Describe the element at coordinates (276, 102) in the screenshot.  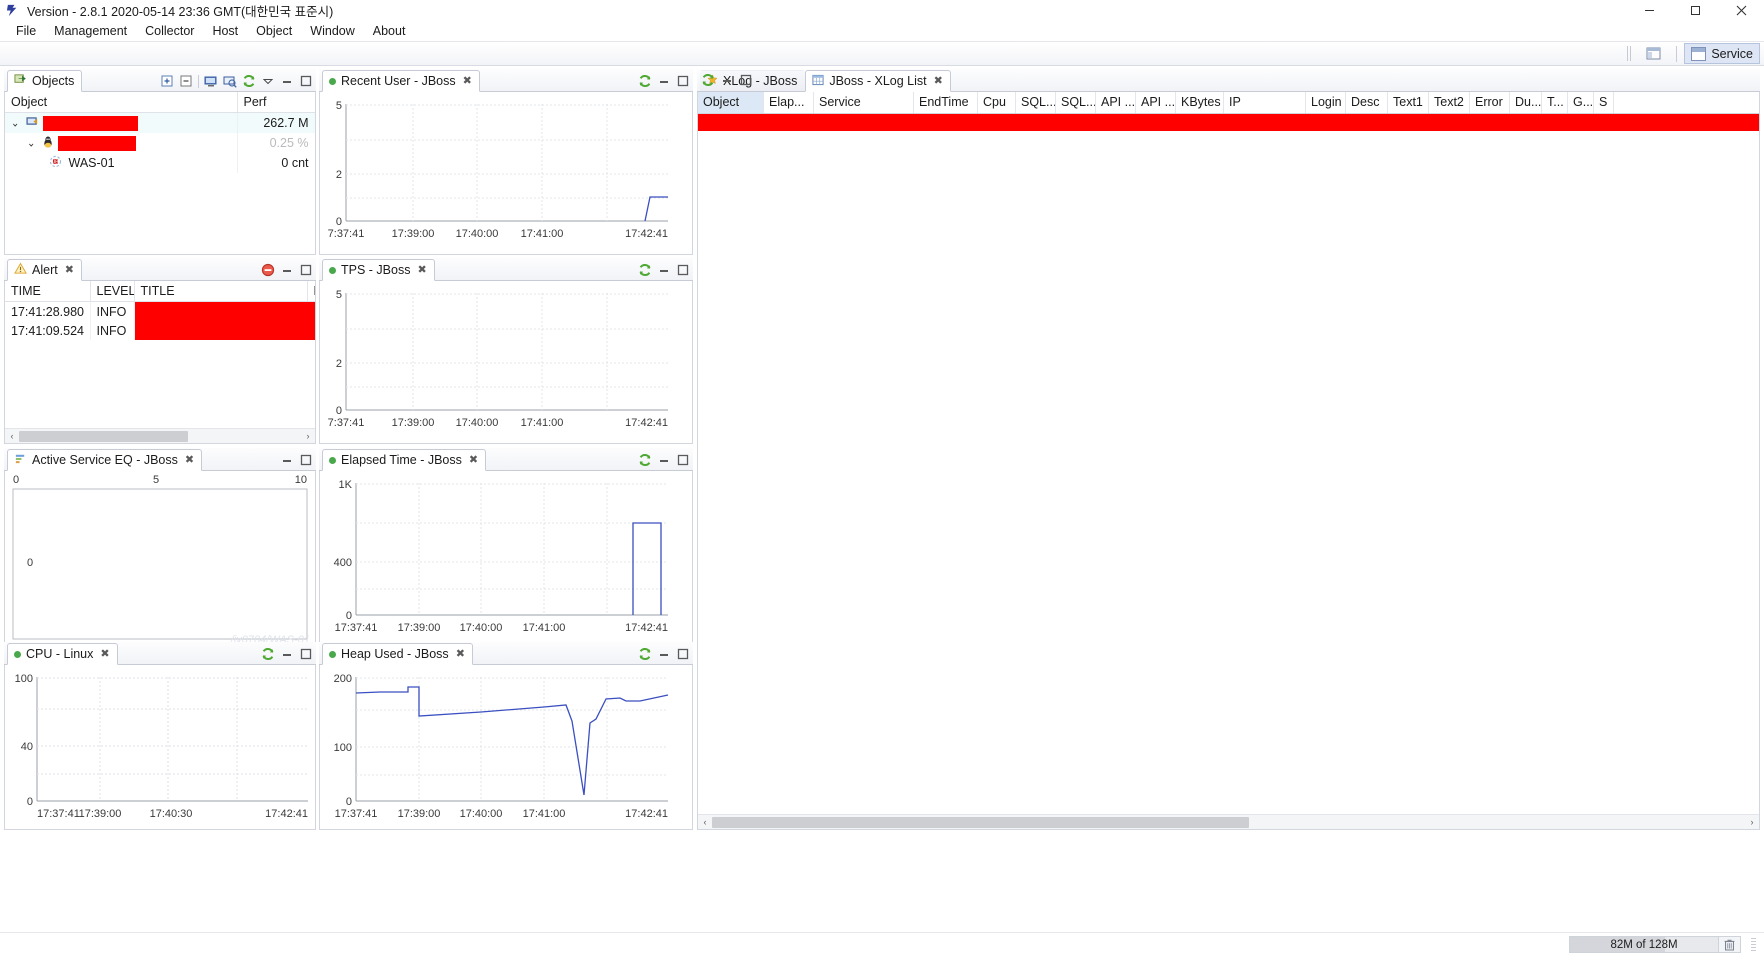
I see `objects-col-perf: Perf` at that location.